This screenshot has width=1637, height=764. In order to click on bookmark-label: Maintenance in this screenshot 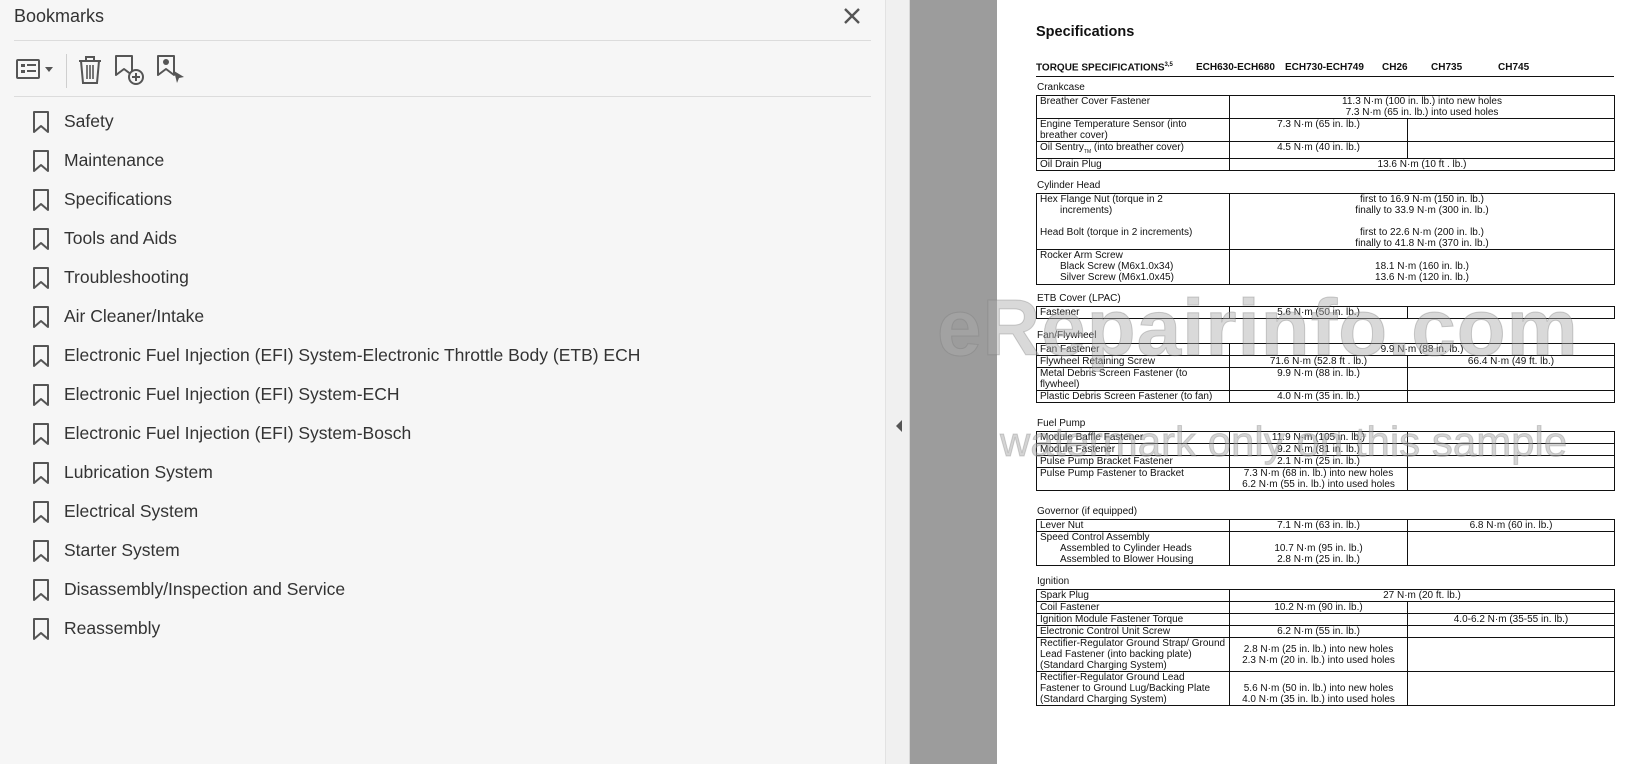, I will do `click(114, 160)`.